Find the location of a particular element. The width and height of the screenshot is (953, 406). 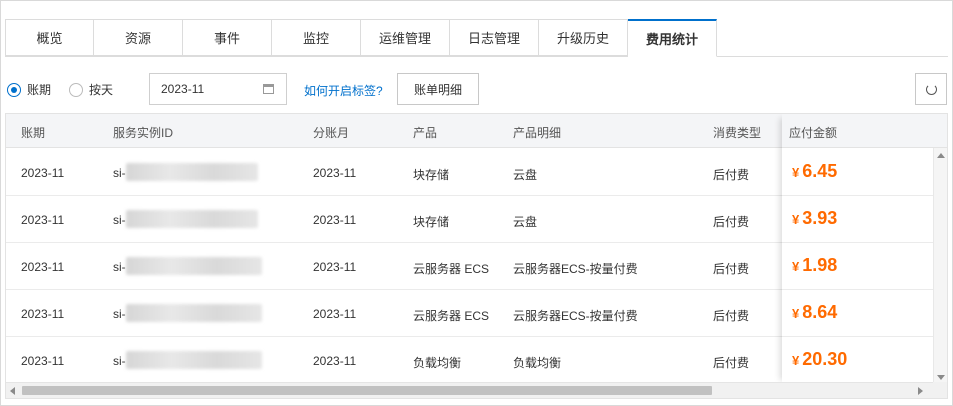

radio-checked-icon is located at coordinates (14, 89).